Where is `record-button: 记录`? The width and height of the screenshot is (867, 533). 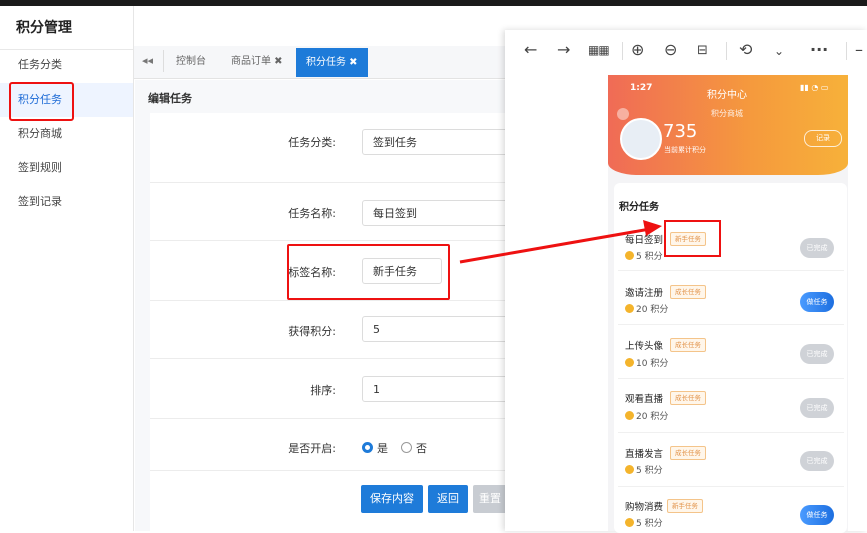
record-button: 记录 is located at coordinates (823, 138).